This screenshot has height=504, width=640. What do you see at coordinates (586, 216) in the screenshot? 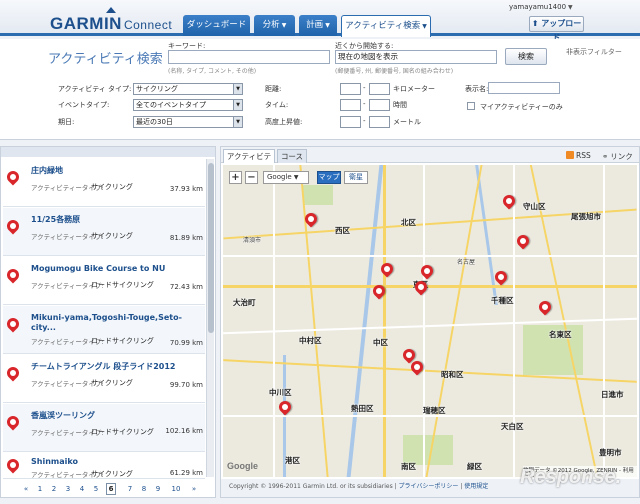
I see `map-label: 尾張旭市` at bounding box center [586, 216].